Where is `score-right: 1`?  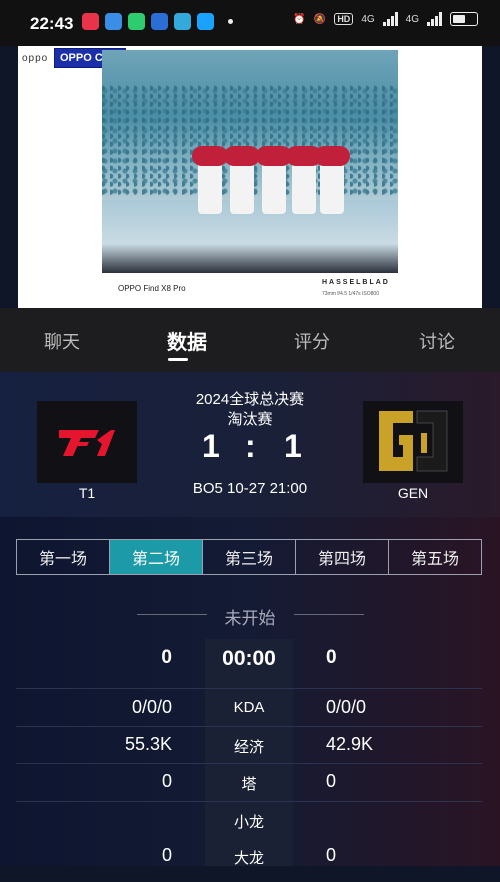 score-right: 1 is located at coordinates (293, 446).